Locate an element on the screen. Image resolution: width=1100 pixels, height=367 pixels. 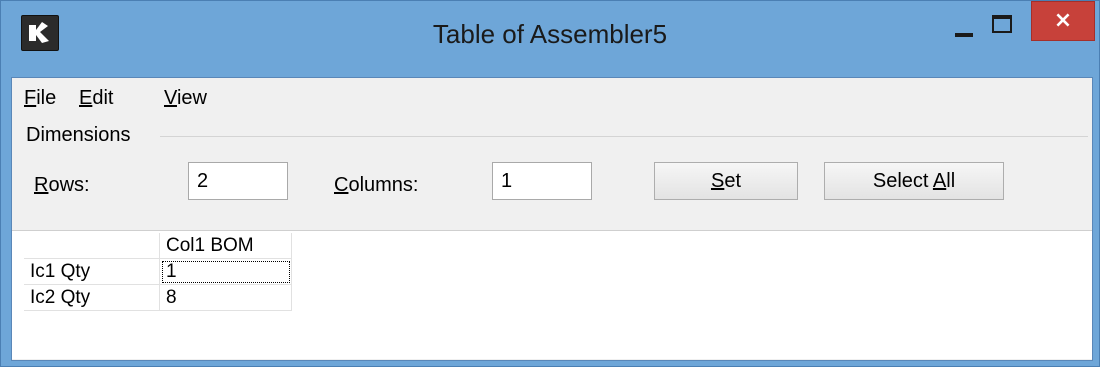
select-all-button: Select All is located at coordinates (914, 181).